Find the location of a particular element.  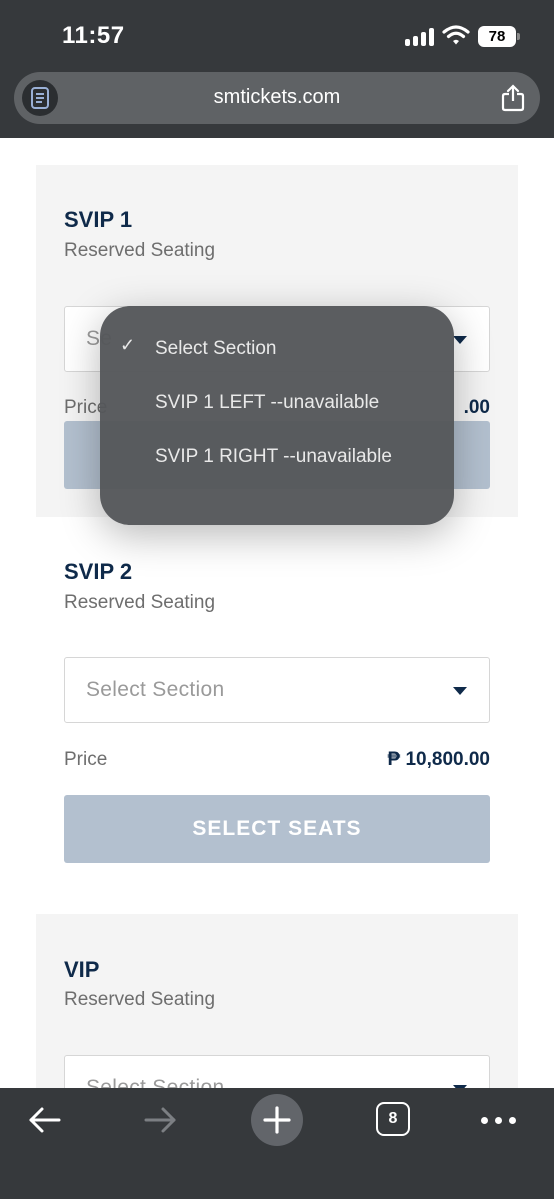

new-tab-button is located at coordinates (277, 1120).